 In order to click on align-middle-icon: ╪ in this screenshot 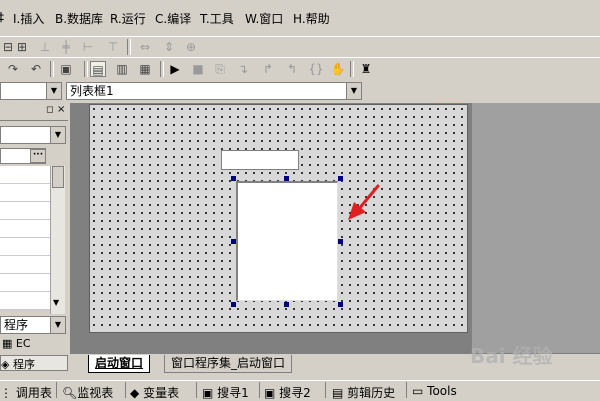, I will do `click(66, 47)`.